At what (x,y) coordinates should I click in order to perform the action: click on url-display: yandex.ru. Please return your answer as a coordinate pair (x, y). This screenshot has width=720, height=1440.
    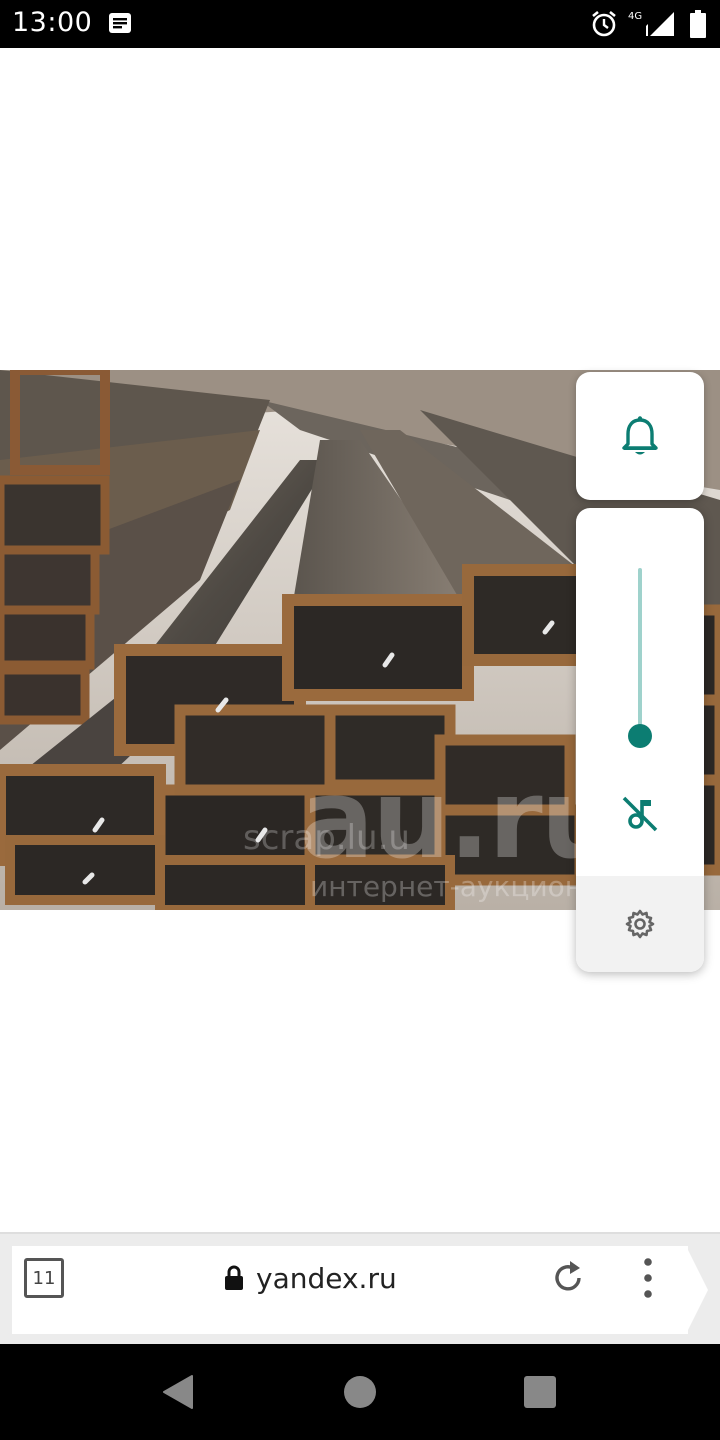
    Looking at the image, I should click on (310, 1278).